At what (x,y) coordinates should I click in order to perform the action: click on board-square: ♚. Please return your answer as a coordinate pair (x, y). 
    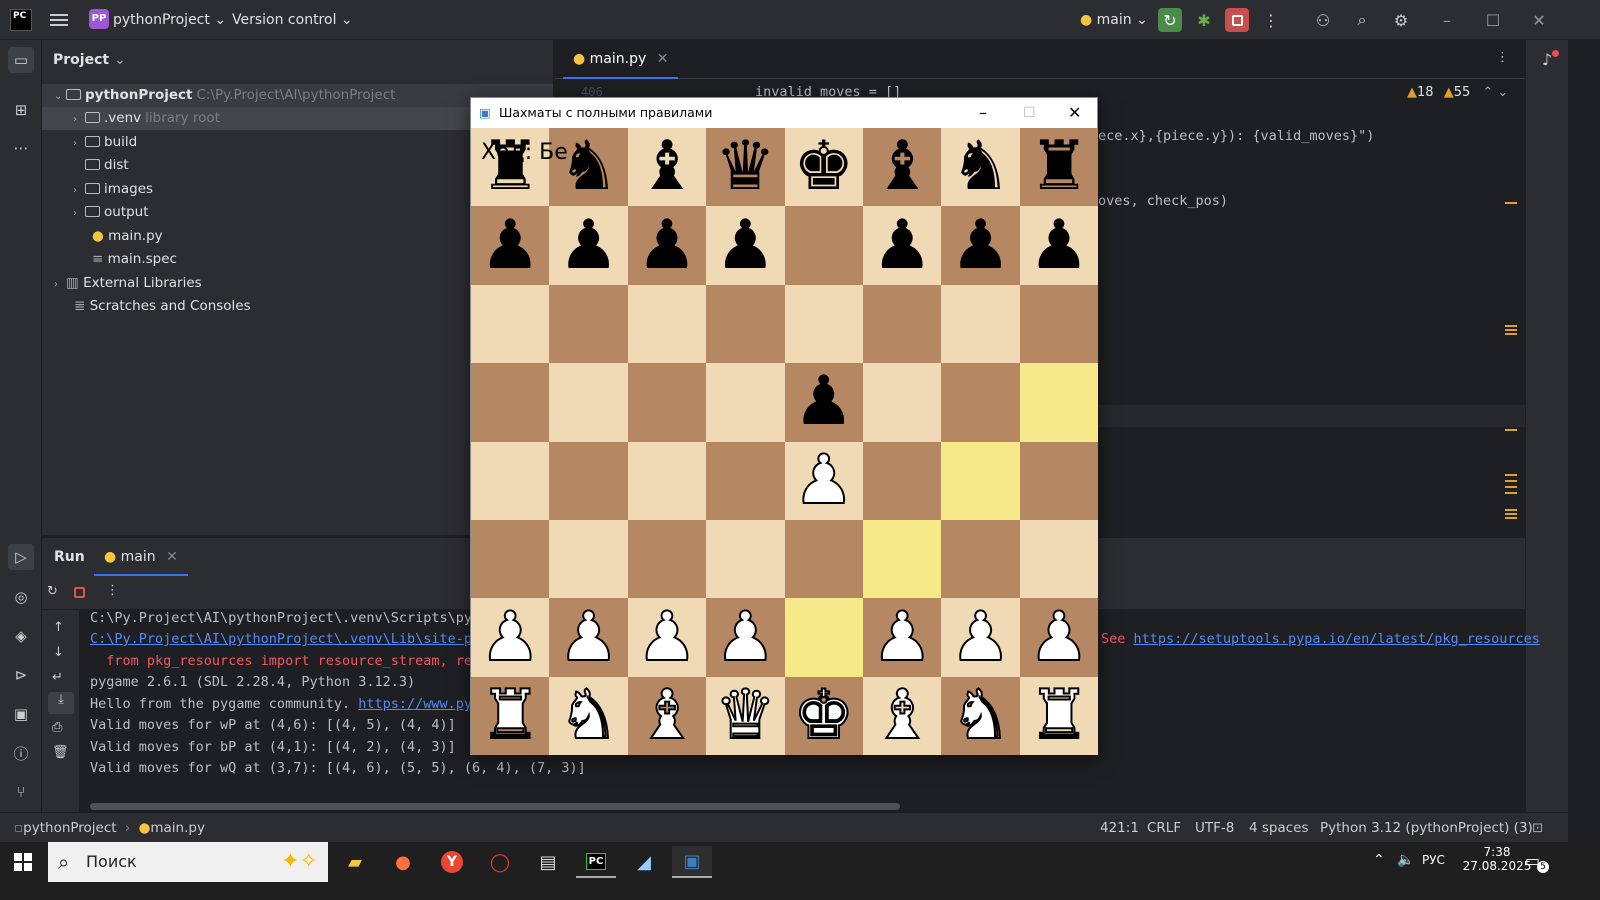
    Looking at the image, I should click on (823, 167).